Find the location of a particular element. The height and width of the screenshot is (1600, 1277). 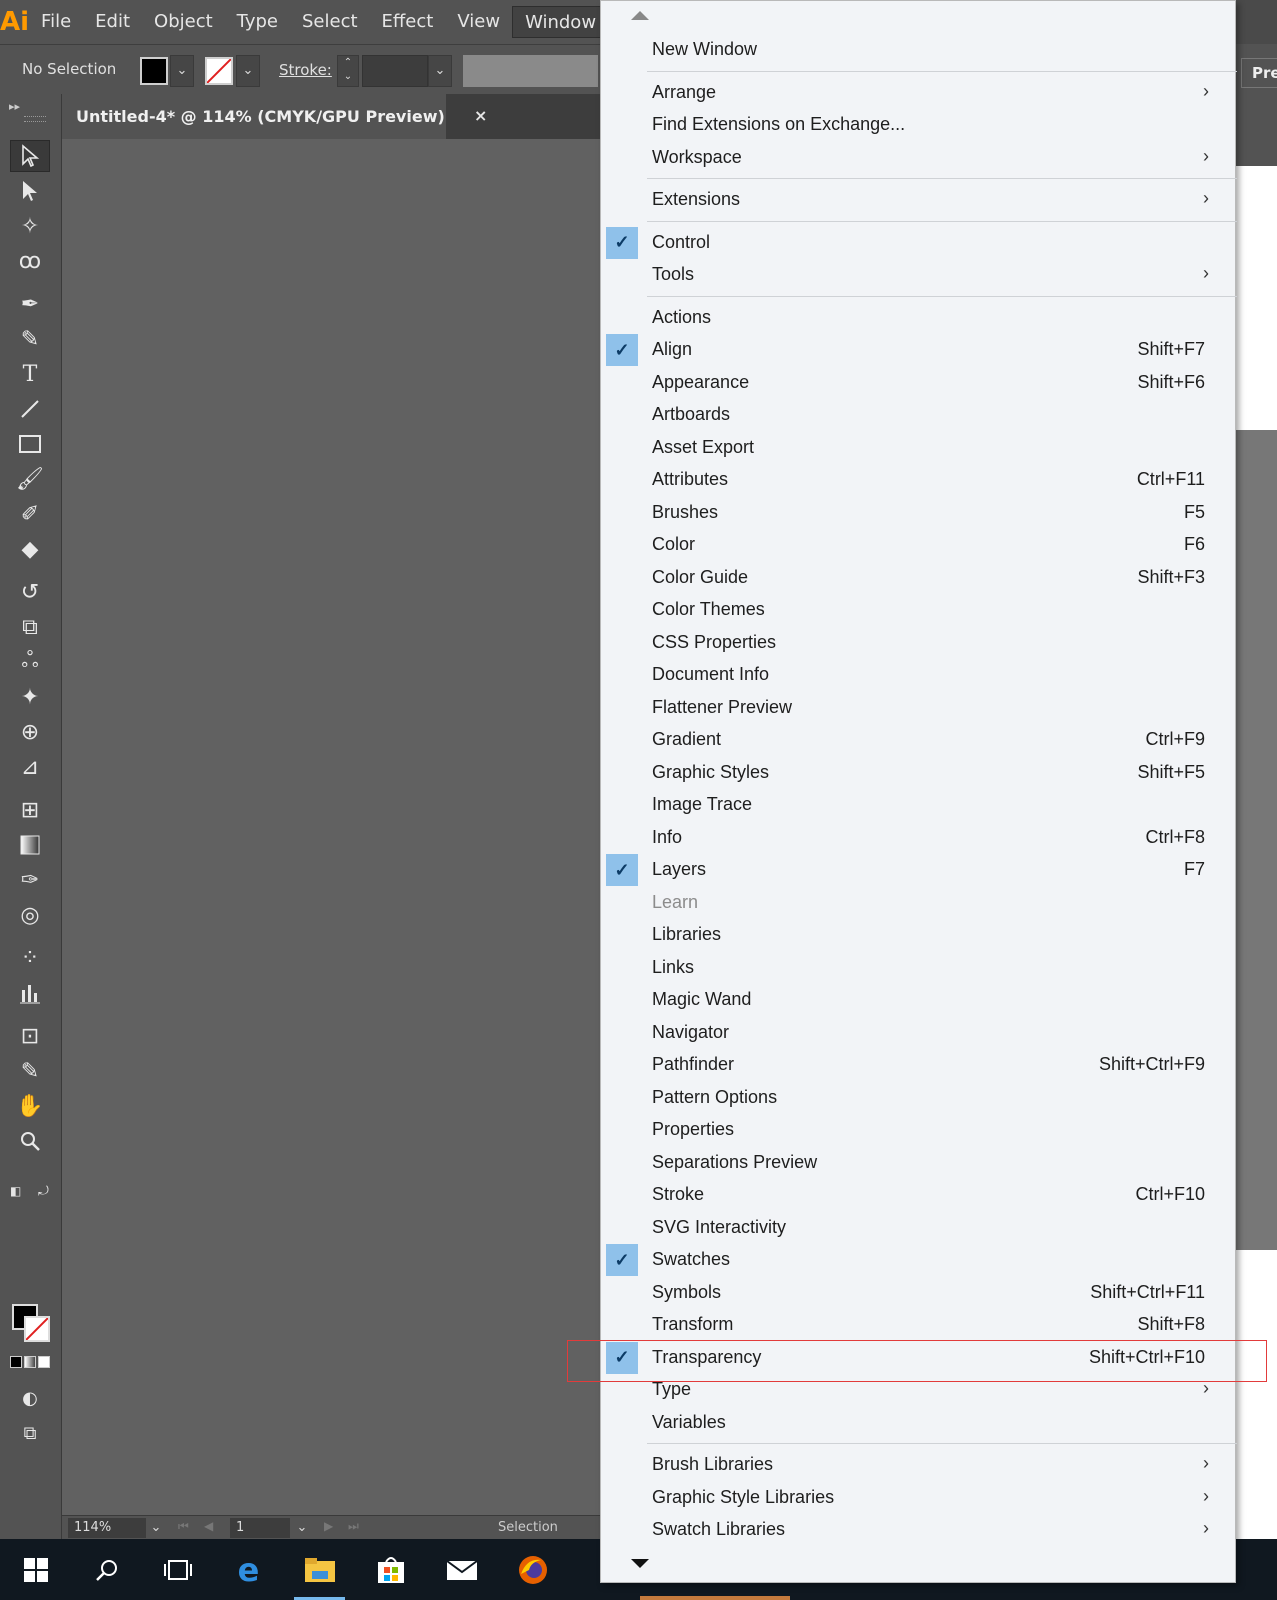

eraser-tool-icon: ◆ is located at coordinates (30, 549).